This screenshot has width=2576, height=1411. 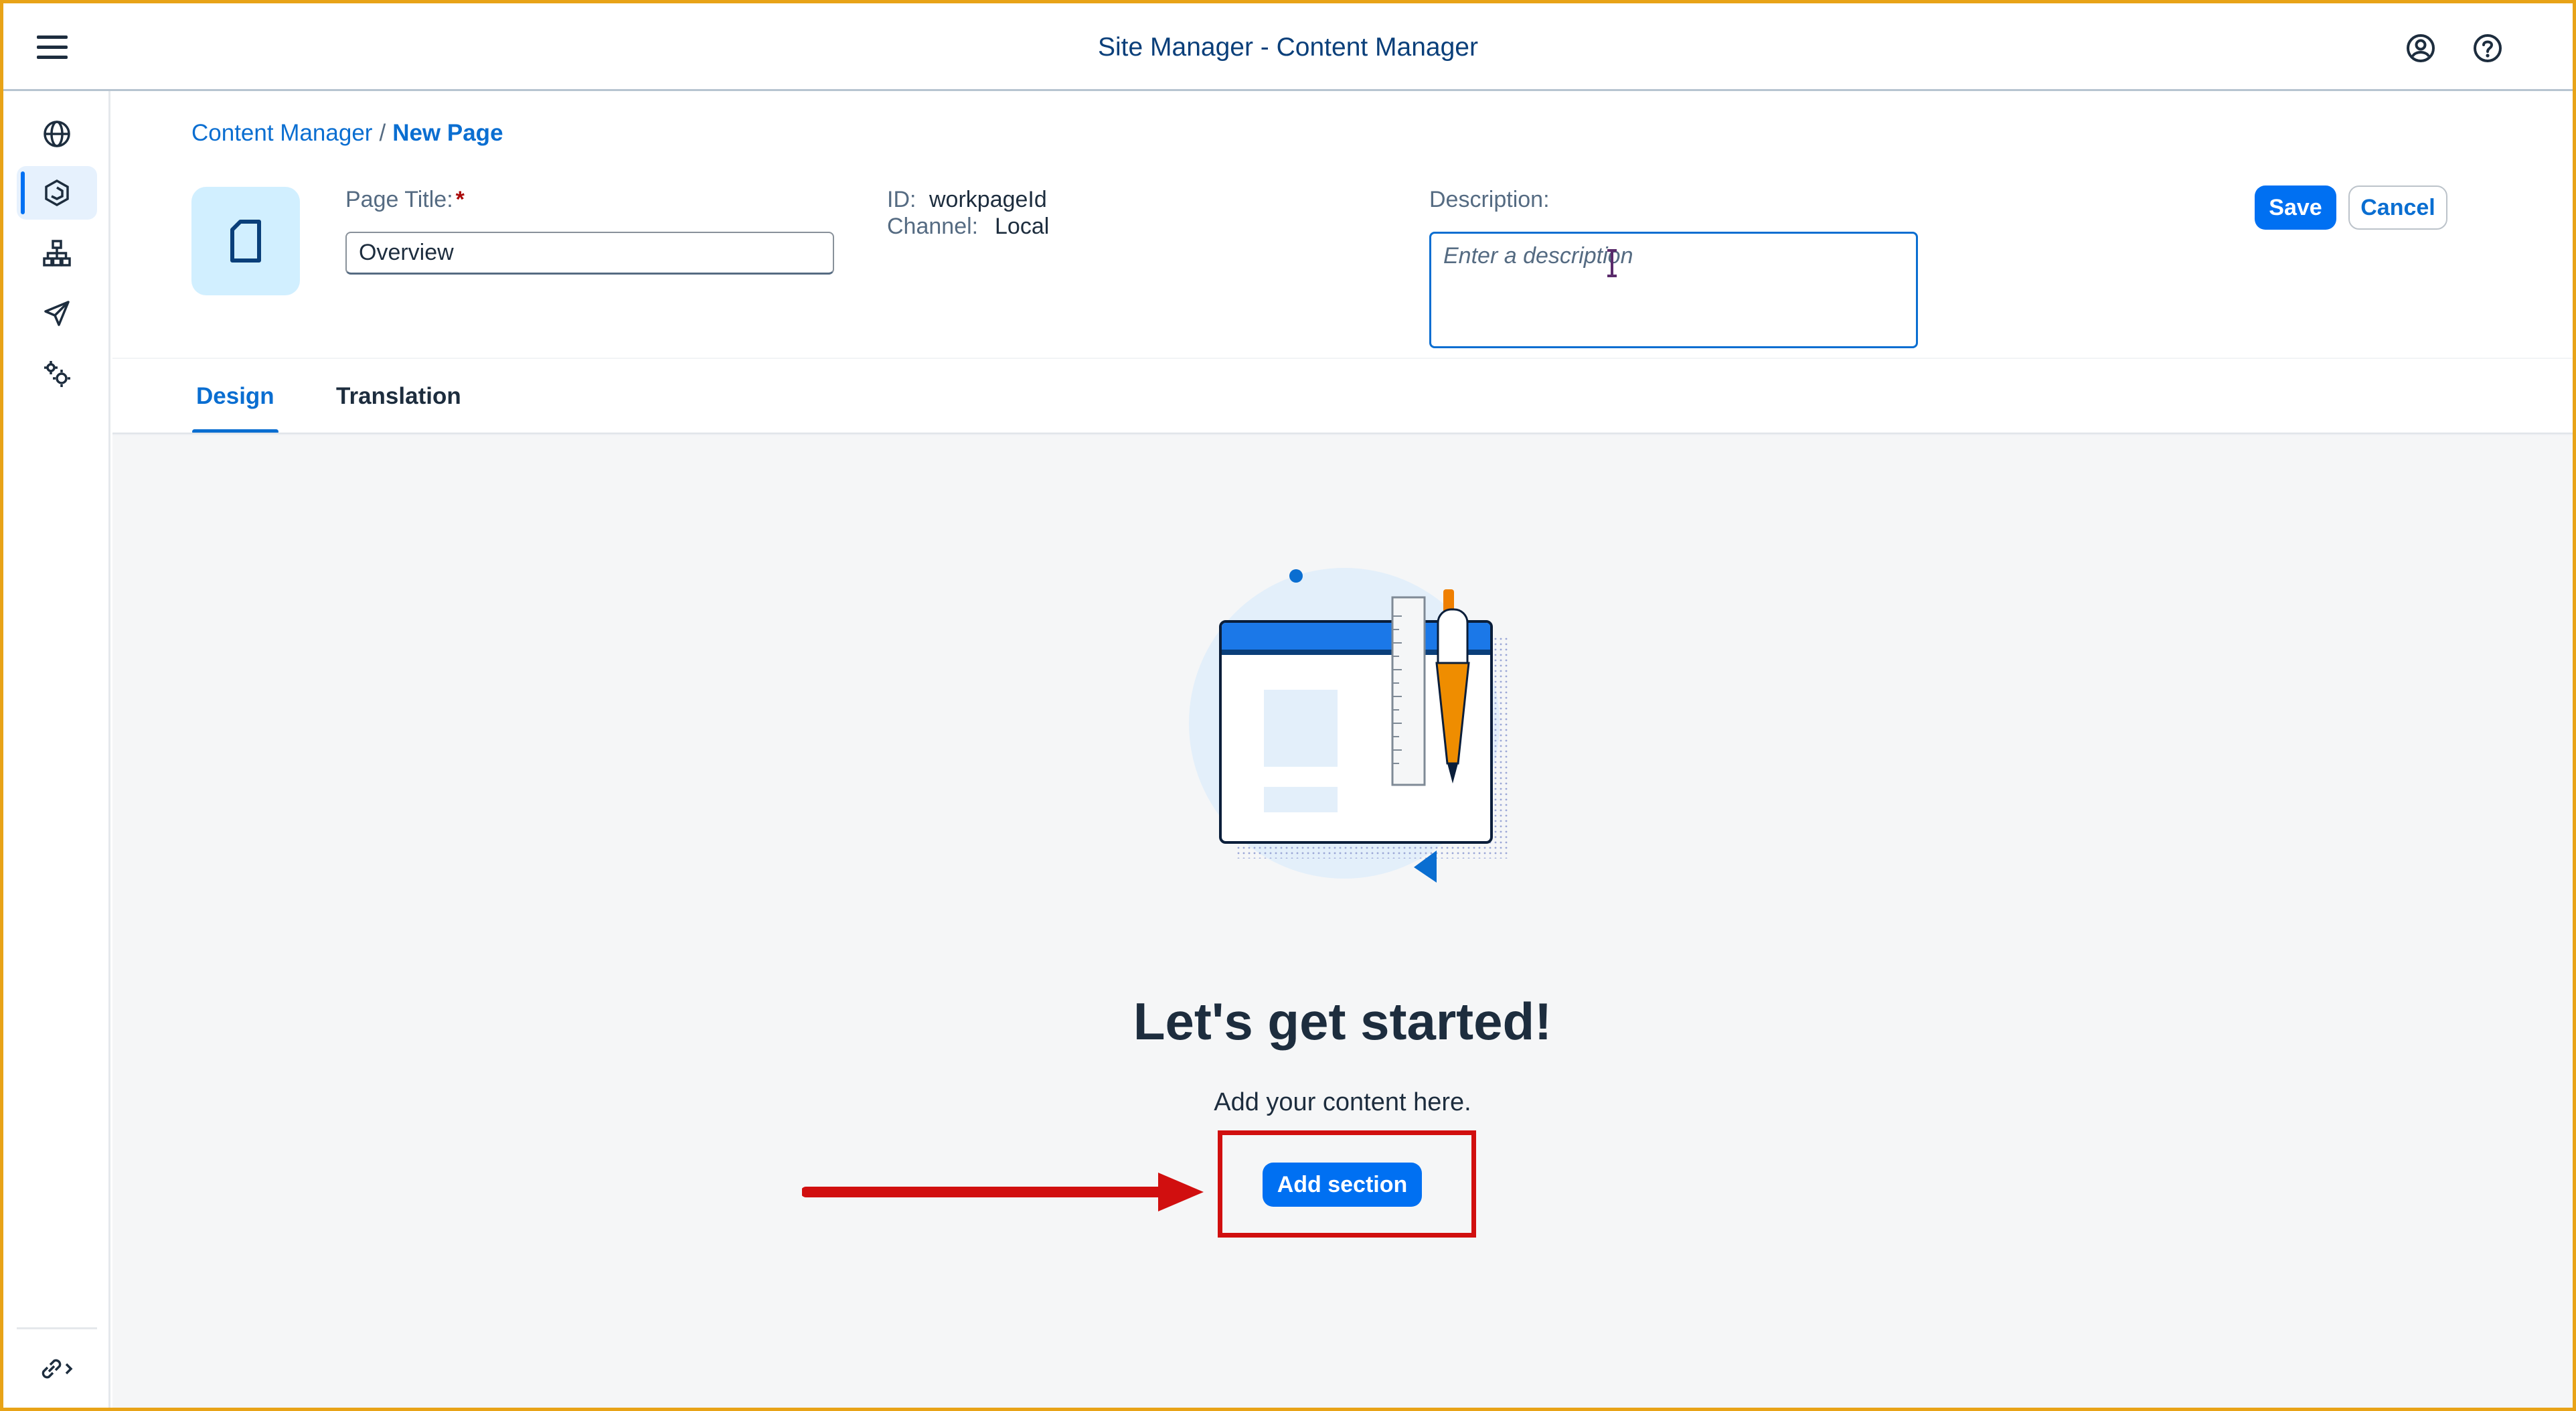 I want to click on page-avatar, so click(x=246, y=241).